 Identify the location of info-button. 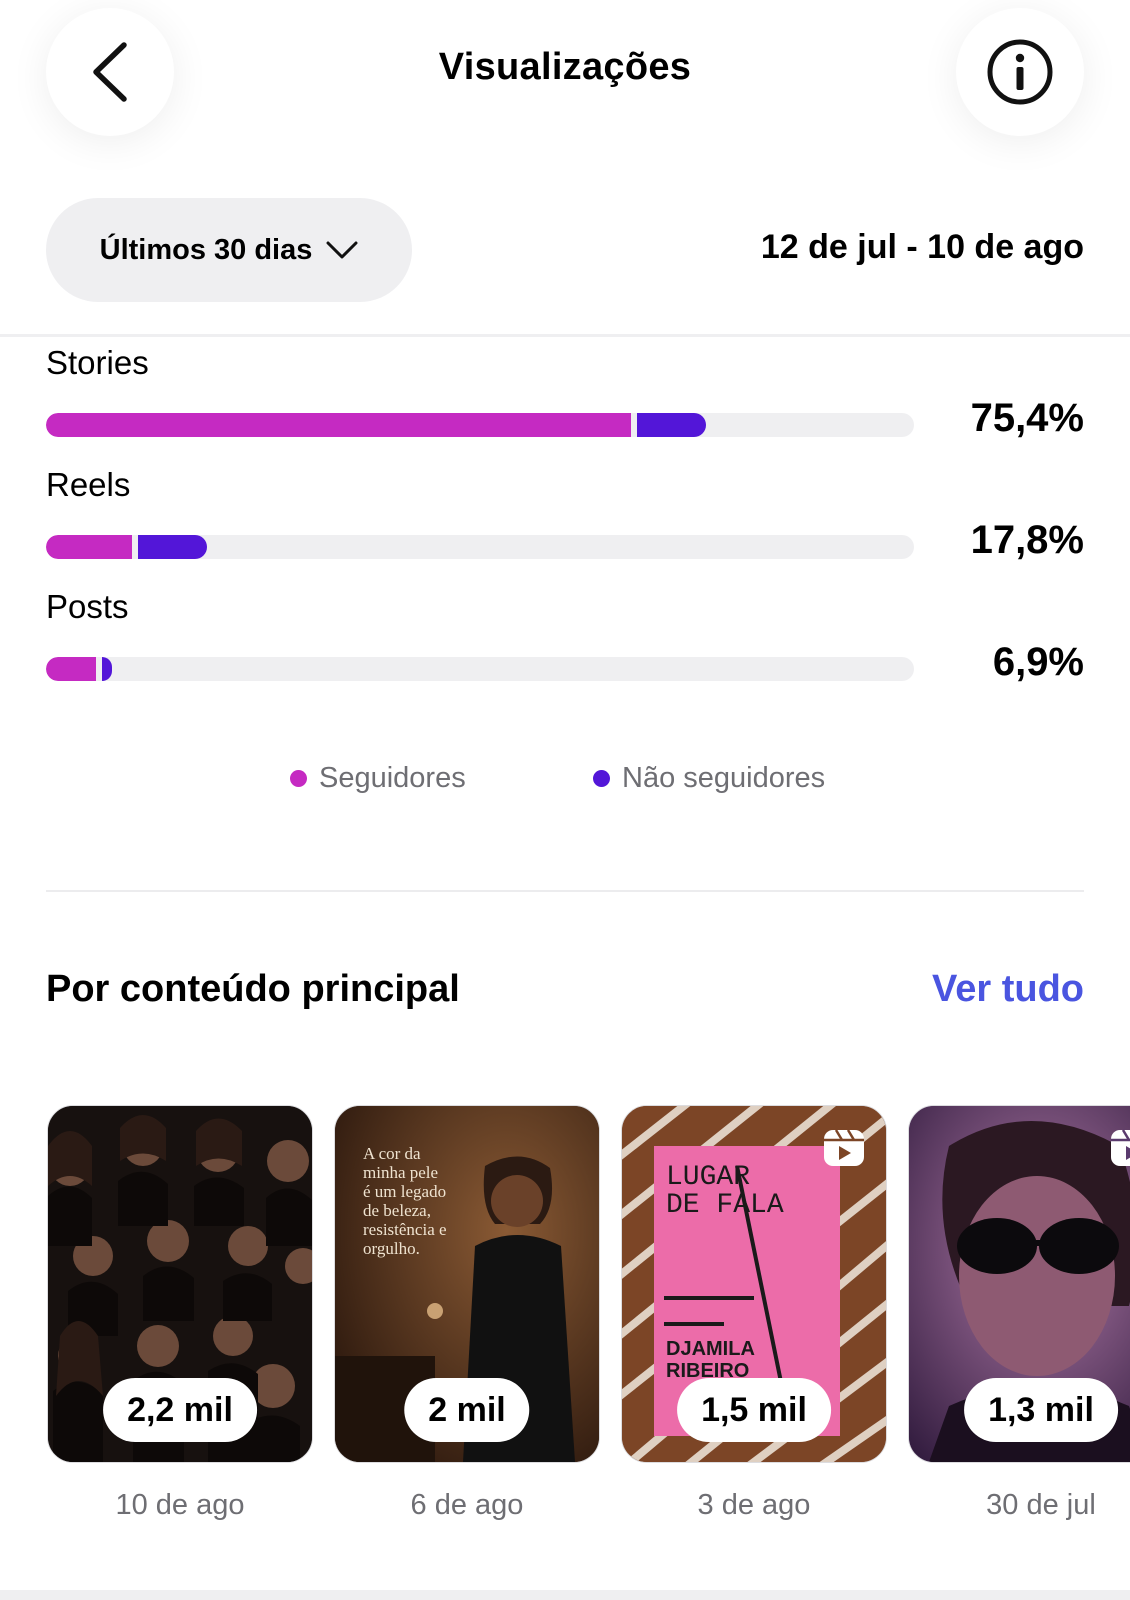
(1020, 72).